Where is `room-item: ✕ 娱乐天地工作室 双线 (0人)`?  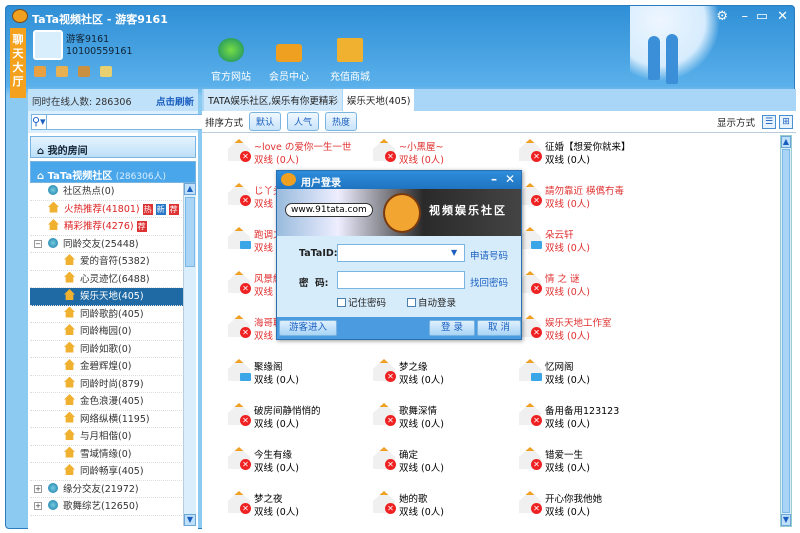 room-item: ✕ 娱乐天地工作室 双线 (0人) is located at coordinates (591, 330).